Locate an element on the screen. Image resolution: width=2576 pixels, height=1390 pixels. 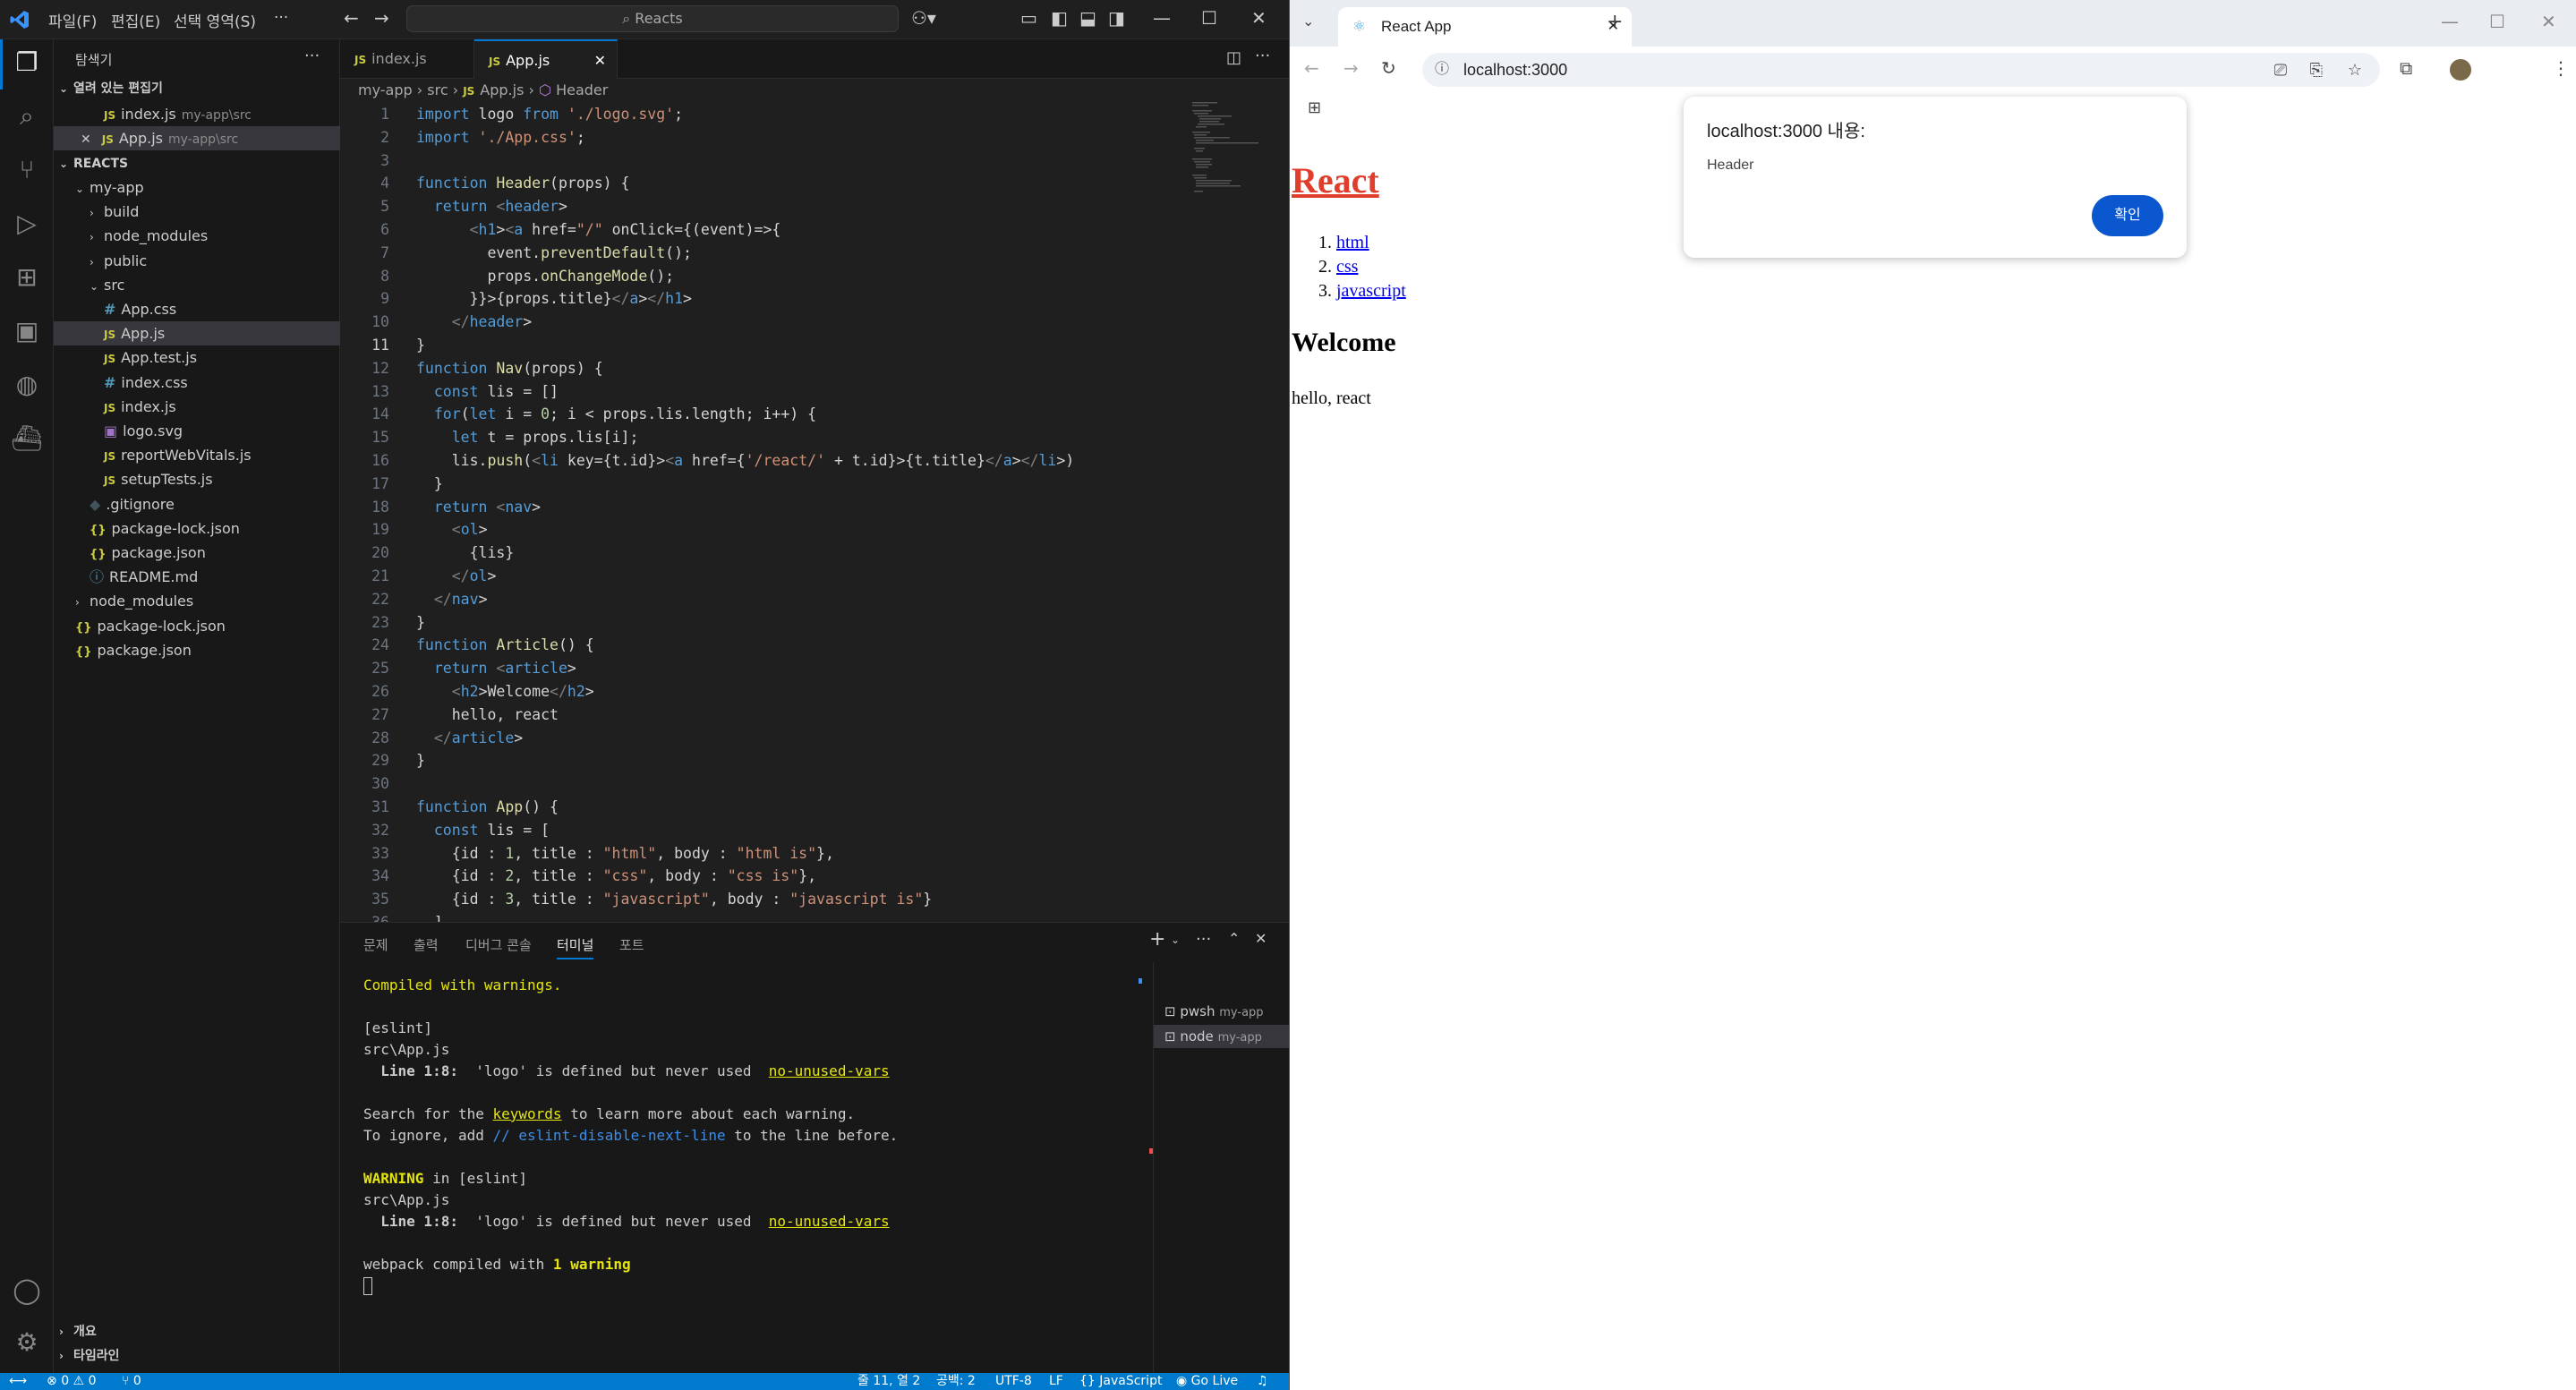
breadcrumb-item: App.js is located at coordinates (502, 89).